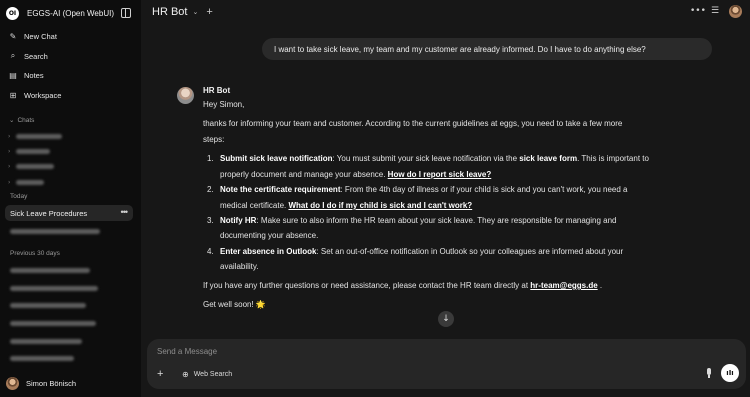 This screenshot has height=397, width=750. I want to click on model-selector: HR Bot ⌄ +, so click(182, 12).